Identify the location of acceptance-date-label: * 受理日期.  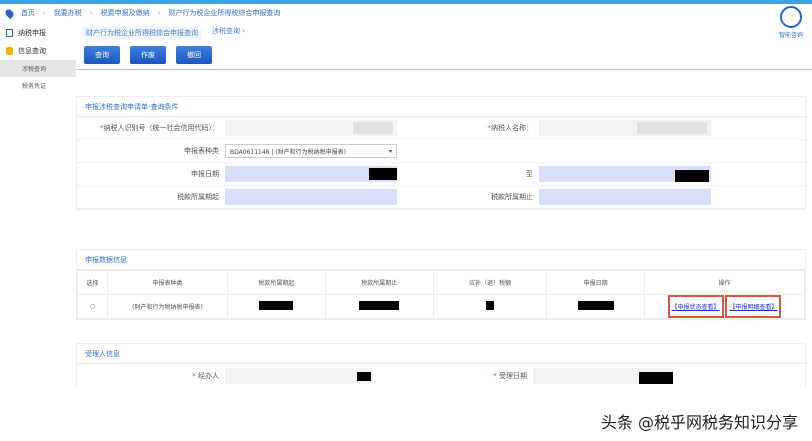
(510, 375).